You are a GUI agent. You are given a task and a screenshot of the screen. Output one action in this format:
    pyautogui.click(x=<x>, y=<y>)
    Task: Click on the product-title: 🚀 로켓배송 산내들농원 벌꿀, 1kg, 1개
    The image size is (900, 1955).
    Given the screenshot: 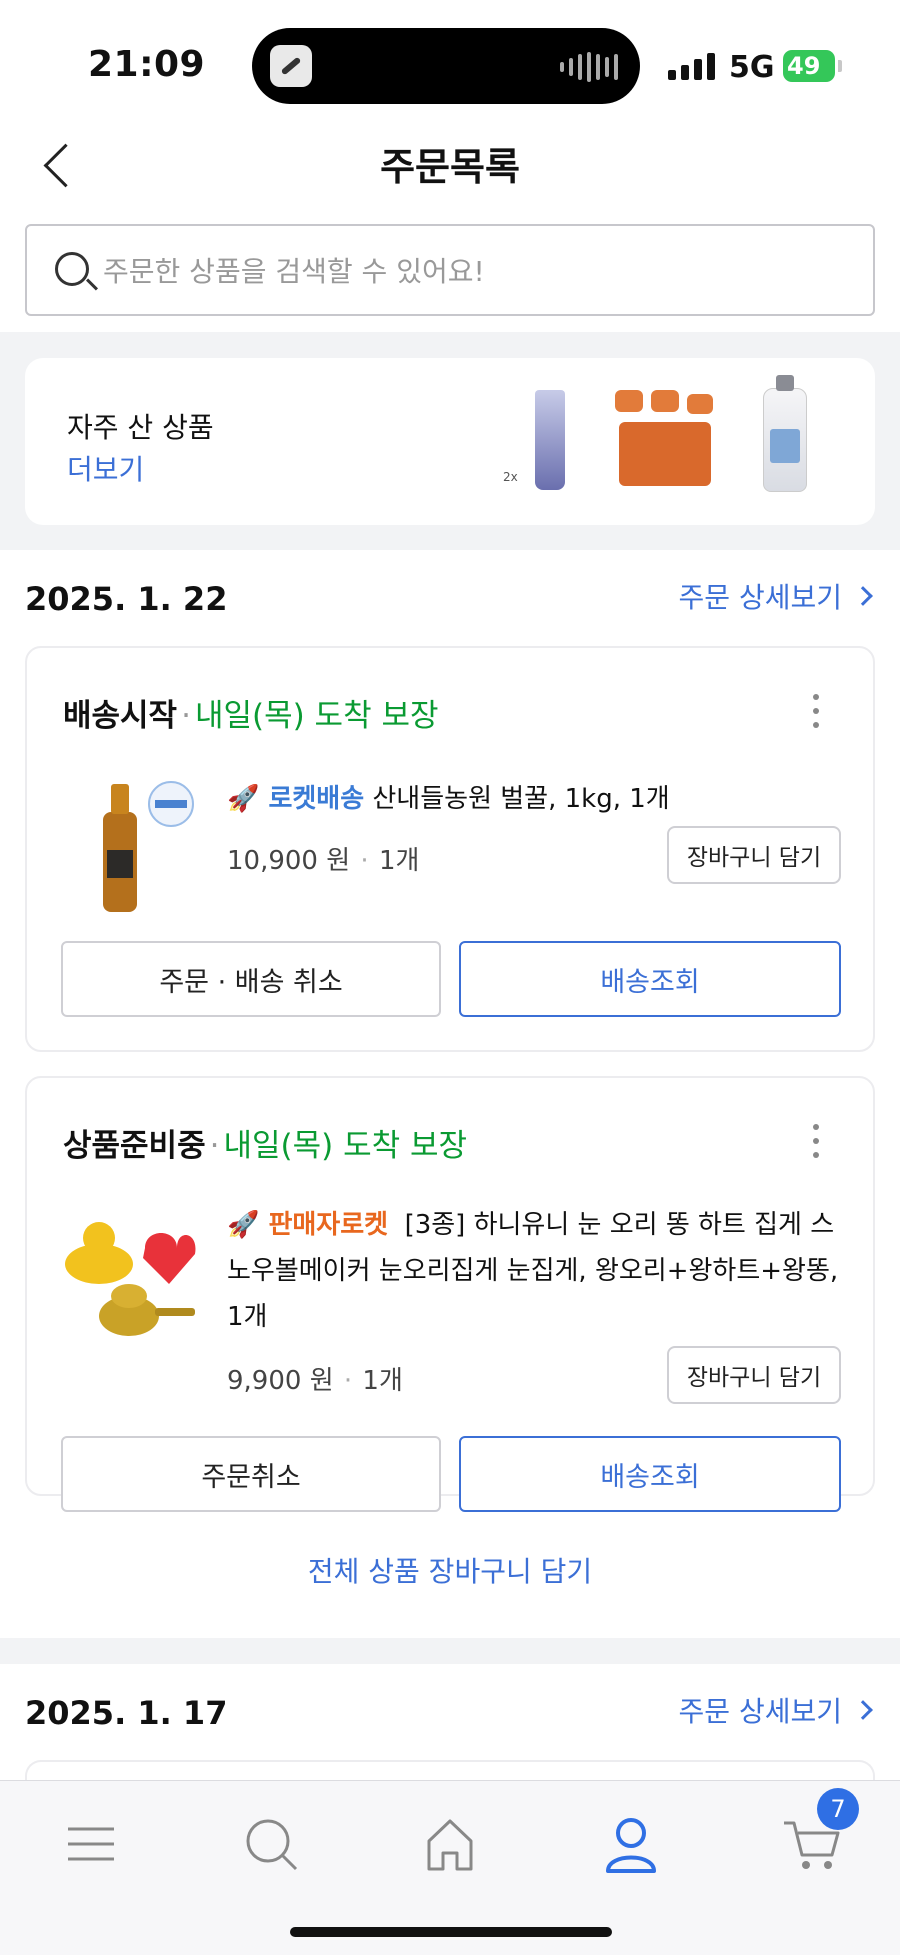 What is the action you would take?
    pyautogui.click(x=448, y=799)
    